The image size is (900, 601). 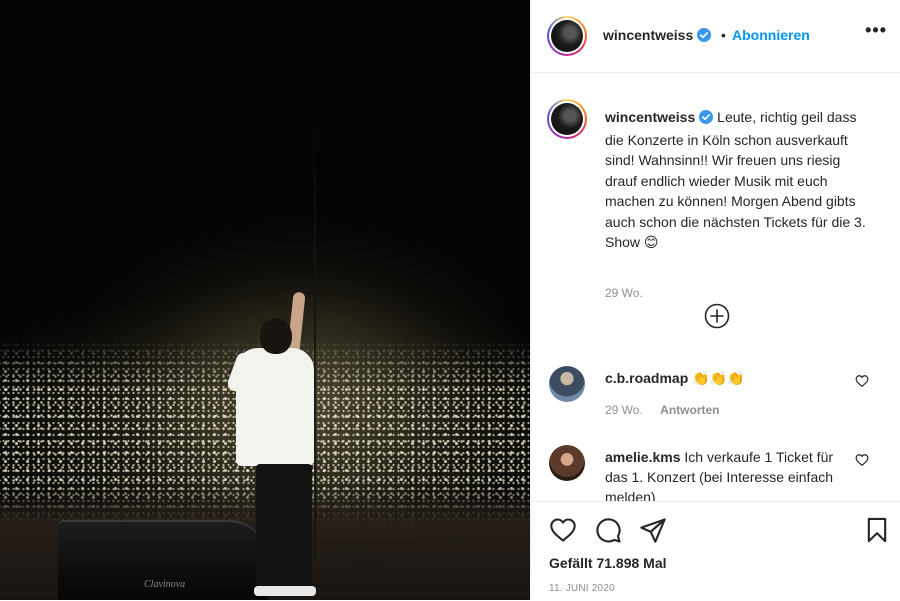 I want to click on reply-button: Antworten, so click(x=689, y=410).